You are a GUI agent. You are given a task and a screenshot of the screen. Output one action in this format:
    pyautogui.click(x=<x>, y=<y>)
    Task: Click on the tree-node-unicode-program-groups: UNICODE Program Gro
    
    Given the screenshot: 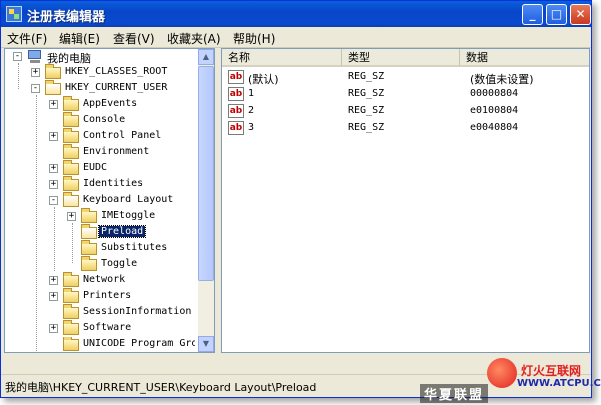 What is the action you would take?
    pyautogui.click(x=120, y=344)
    